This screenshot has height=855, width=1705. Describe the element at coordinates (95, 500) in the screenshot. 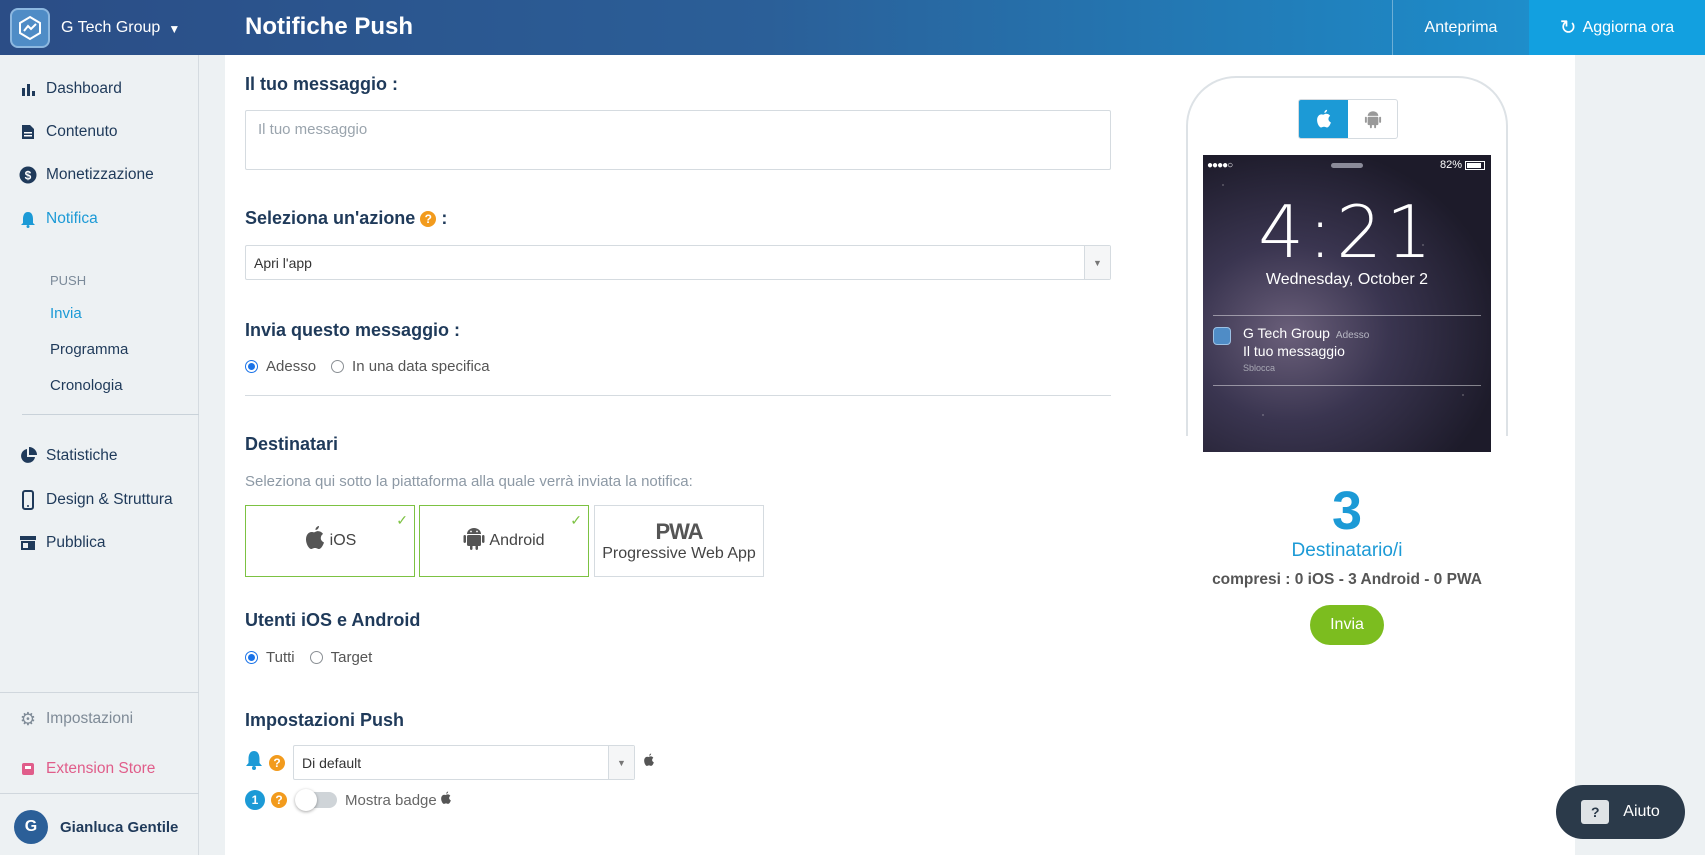

I see `sidebar-item-design: Design & Struttura` at that location.